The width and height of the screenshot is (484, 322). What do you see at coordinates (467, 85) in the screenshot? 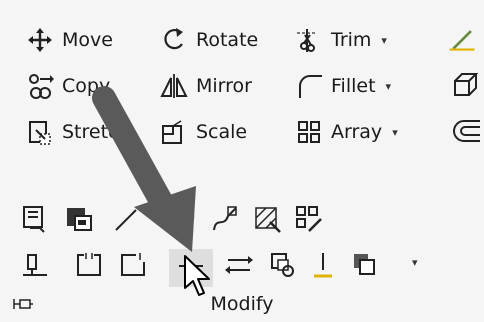
I see `explode-icon` at bounding box center [467, 85].